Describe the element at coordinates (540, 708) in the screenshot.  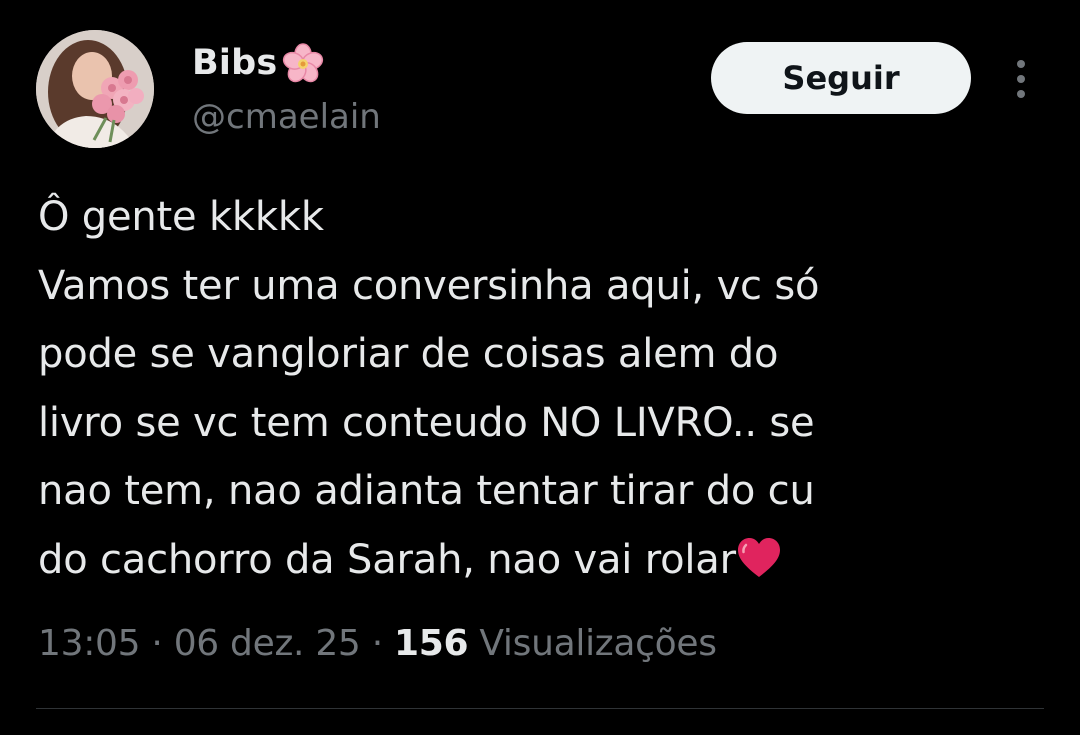
I see `divider` at that location.